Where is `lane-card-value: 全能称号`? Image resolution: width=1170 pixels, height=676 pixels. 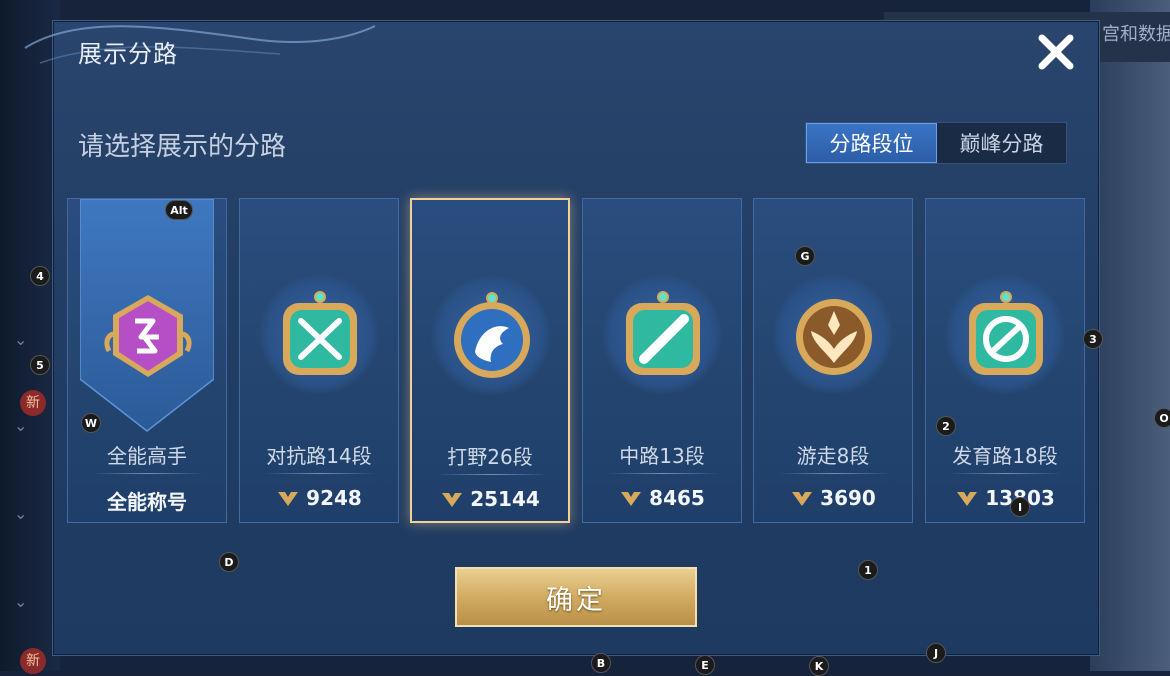 lane-card-value: 全能称号 is located at coordinates (147, 500).